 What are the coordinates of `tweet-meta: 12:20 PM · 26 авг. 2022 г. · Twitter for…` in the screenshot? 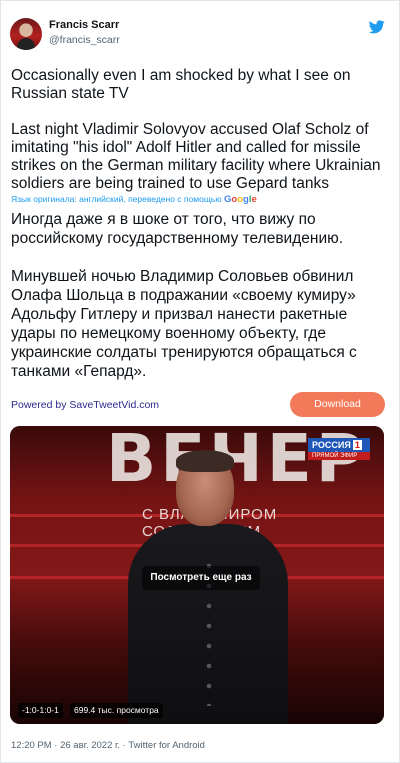 It's located at (108, 745).